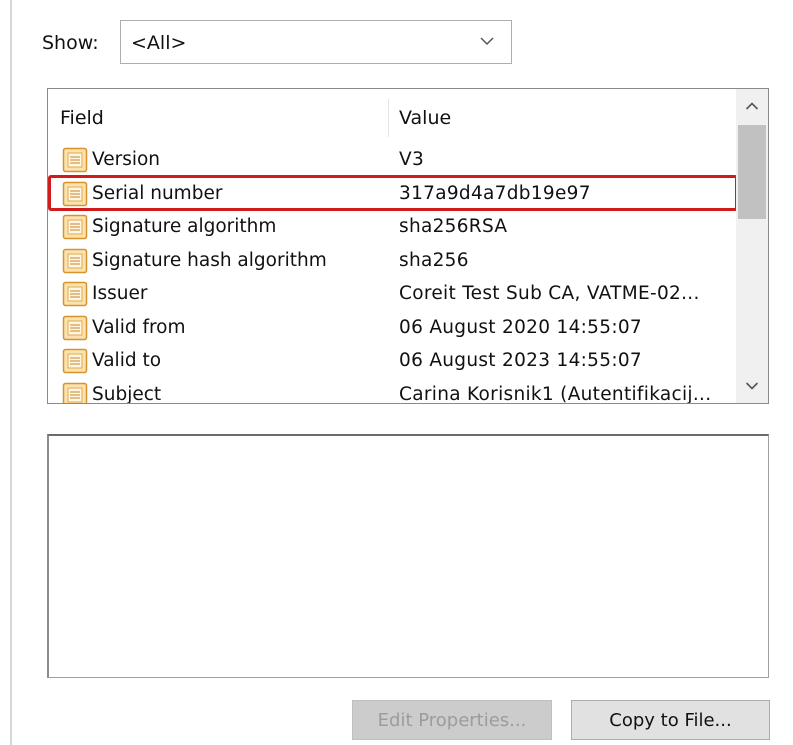 This screenshot has height=745, width=793. Describe the element at coordinates (393, 261) in the screenshot. I see `list-item-signature-hash-algorithm: Signature hash algorithm sha256` at that location.